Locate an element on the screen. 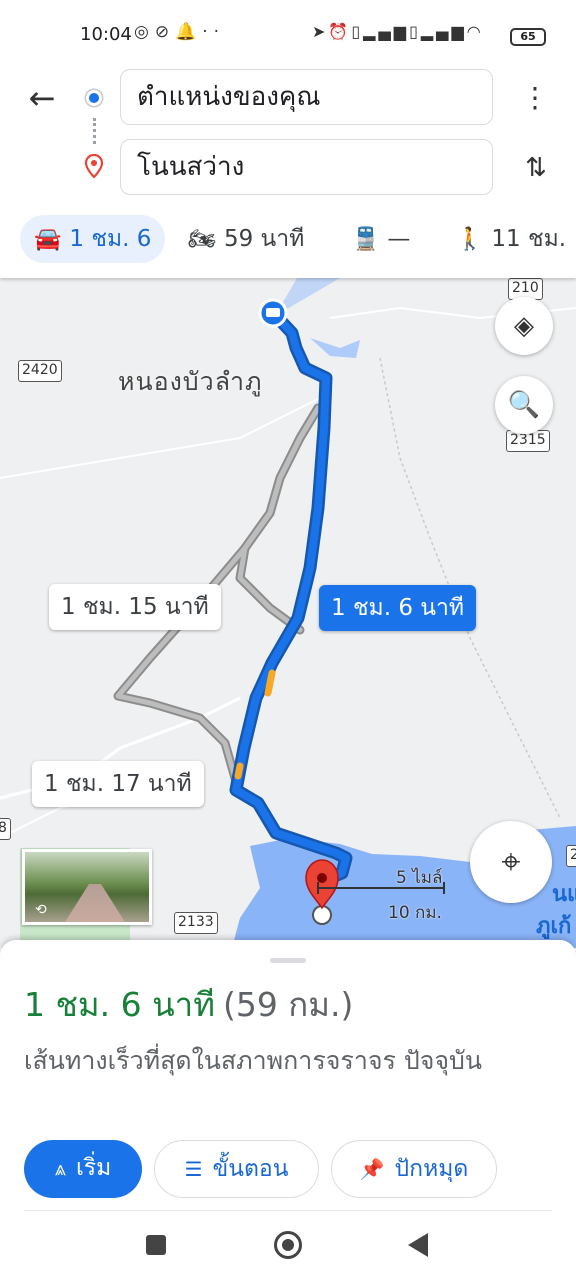 The image size is (576, 1280). crosshair-icon: ⌖ is located at coordinates (511, 862).